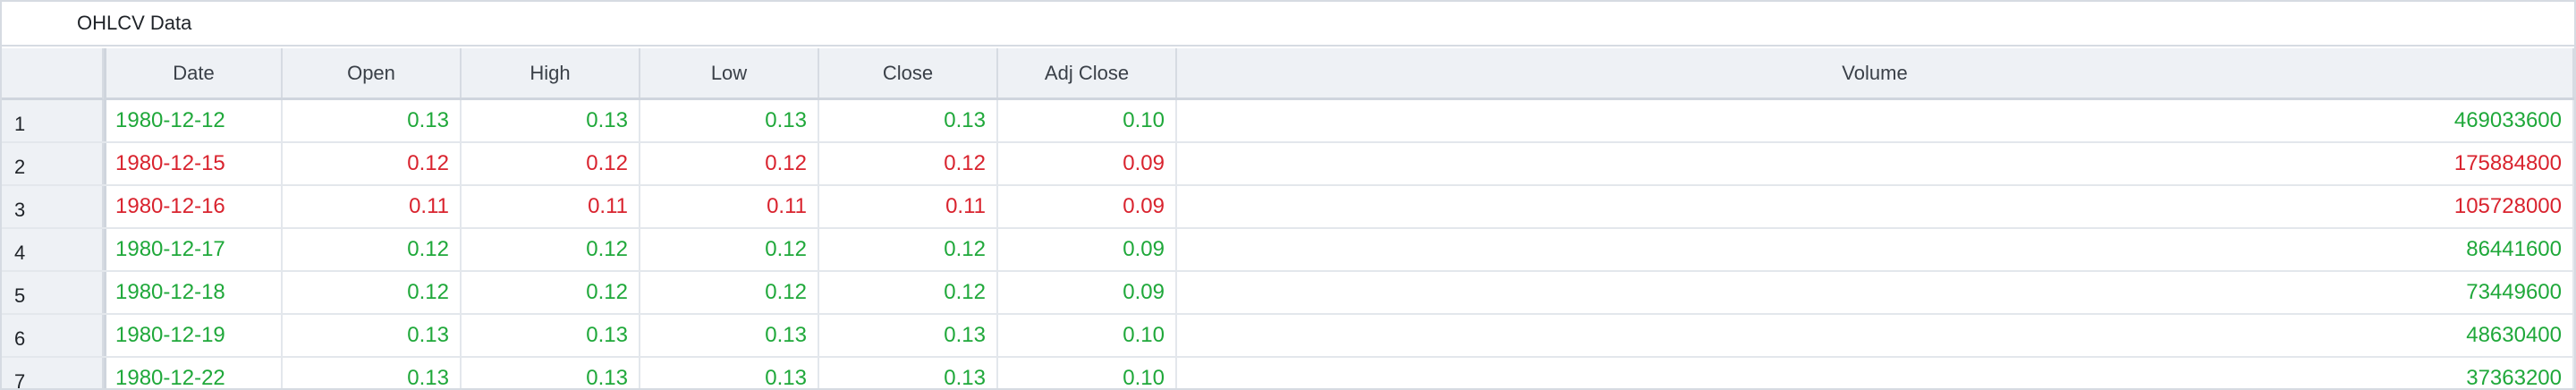 The width and height of the screenshot is (2576, 390). What do you see at coordinates (53, 206) in the screenshot?
I see `row-number: 3` at bounding box center [53, 206].